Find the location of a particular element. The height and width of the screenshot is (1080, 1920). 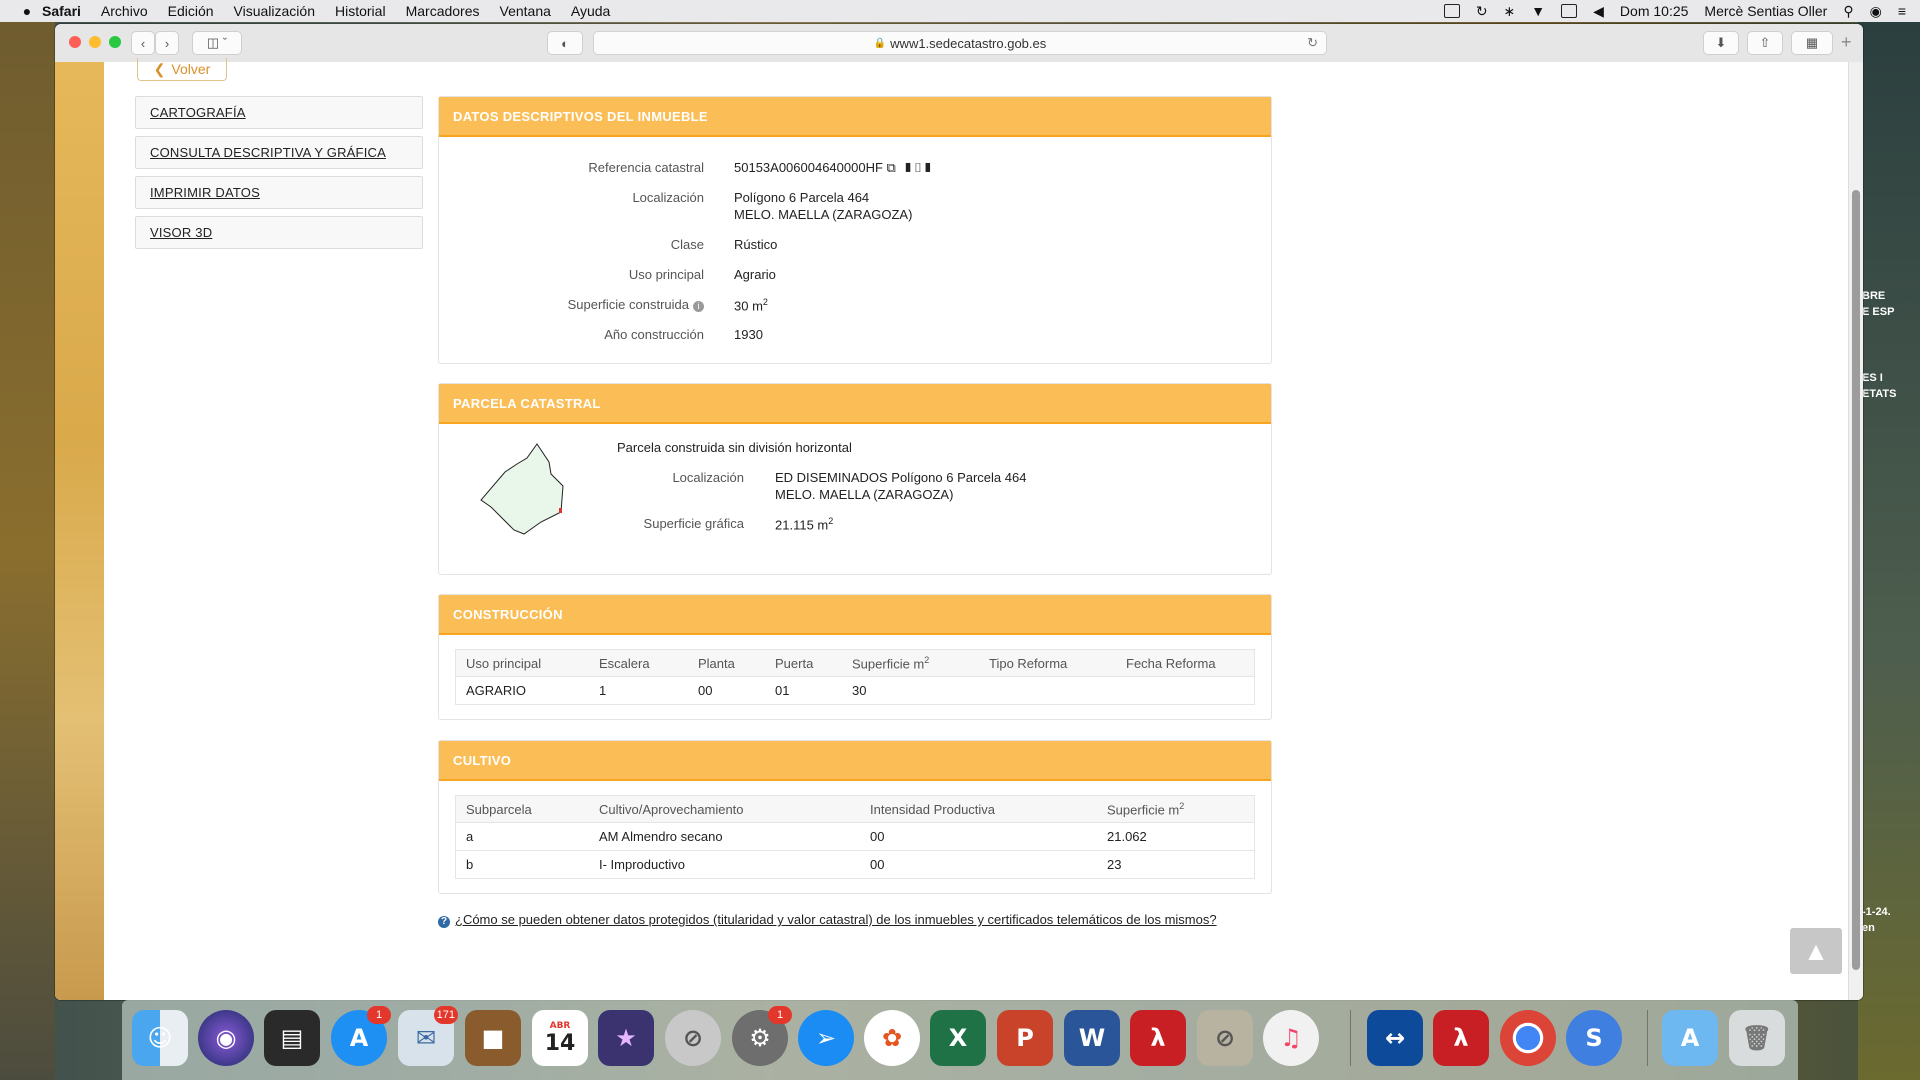

time-machine-icon: ↻ is located at coordinates (1482, 11).